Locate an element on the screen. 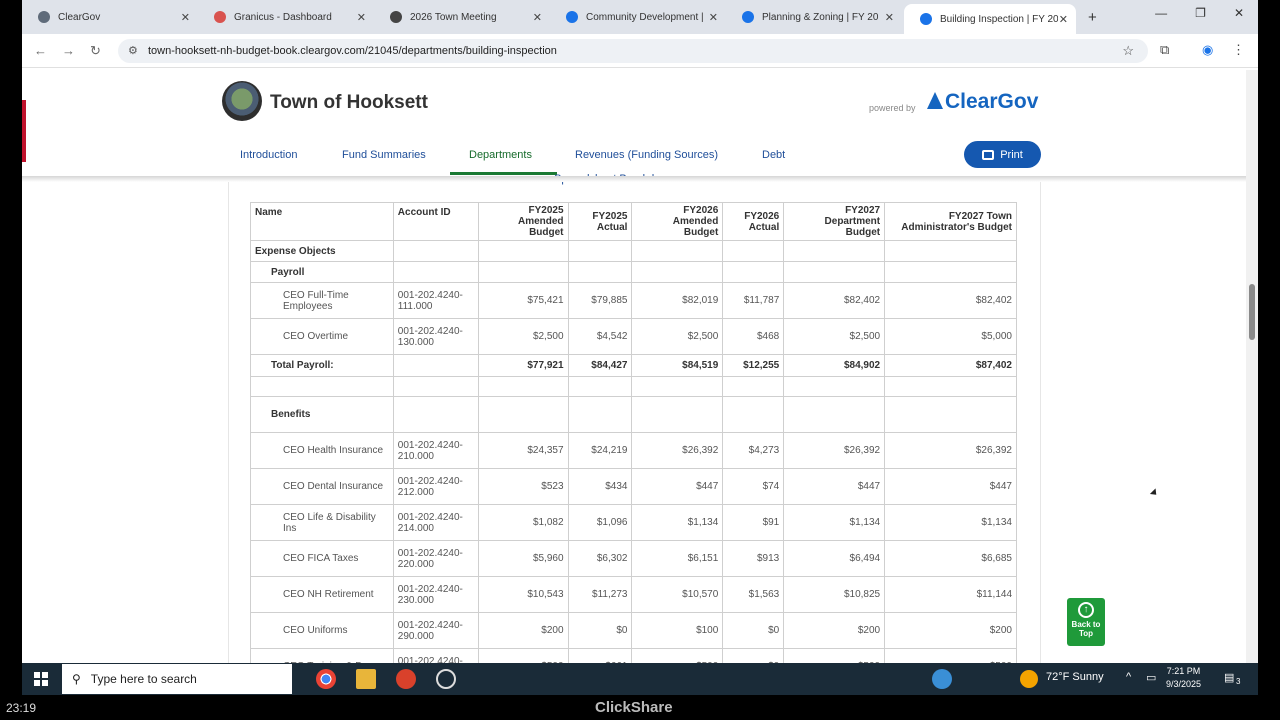 This screenshot has height=720, width=1280. cell-value: $447 is located at coordinates (834, 486).